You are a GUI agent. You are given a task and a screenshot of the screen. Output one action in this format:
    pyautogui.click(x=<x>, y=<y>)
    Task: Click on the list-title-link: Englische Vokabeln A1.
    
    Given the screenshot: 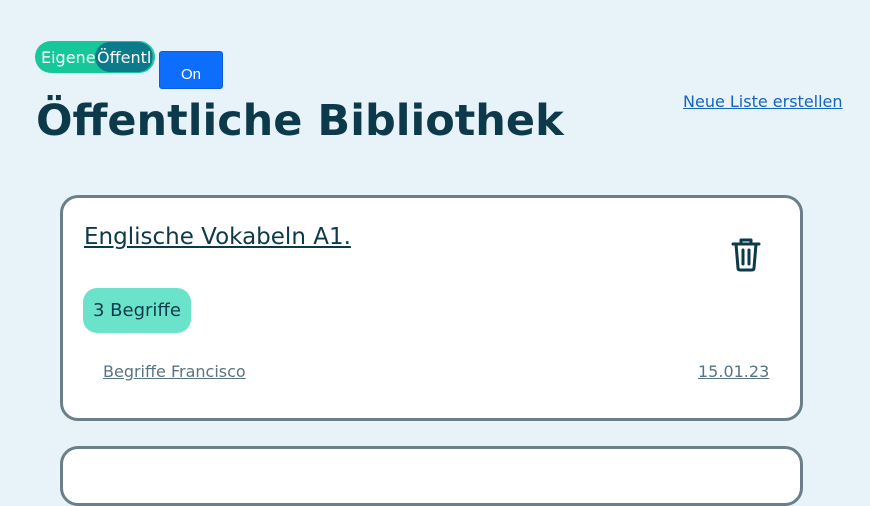 What is the action you would take?
    pyautogui.click(x=217, y=237)
    